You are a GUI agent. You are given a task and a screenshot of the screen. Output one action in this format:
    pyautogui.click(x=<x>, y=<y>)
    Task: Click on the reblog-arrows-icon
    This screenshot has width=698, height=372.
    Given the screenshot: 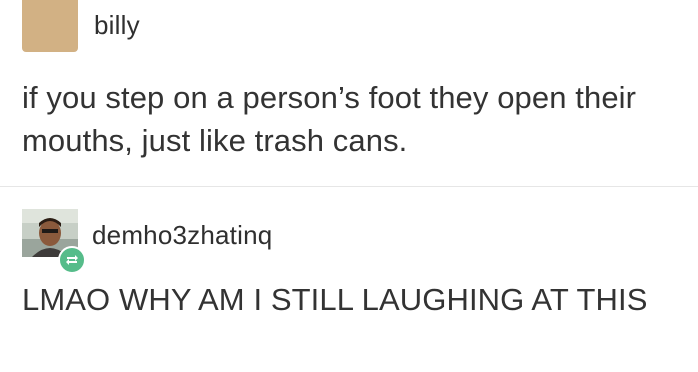 What is the action you would take?
    pyautogui.click(x=72, y=260)
    